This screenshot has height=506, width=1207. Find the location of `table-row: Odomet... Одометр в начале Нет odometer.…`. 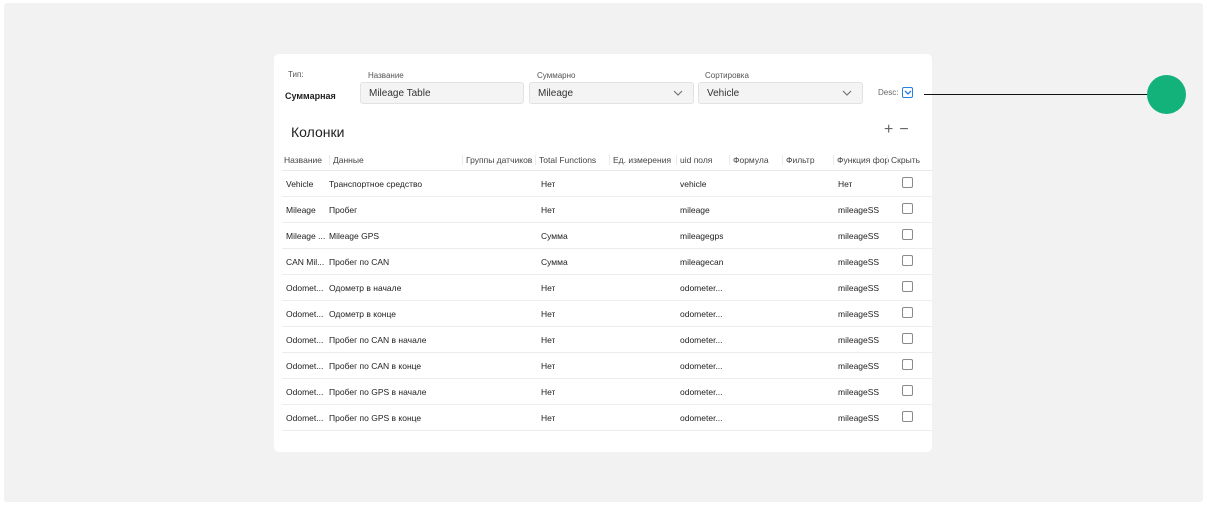

table-row: Odomet... Одометр в начале Нет odometer.… is located at coordinates (607, 288).